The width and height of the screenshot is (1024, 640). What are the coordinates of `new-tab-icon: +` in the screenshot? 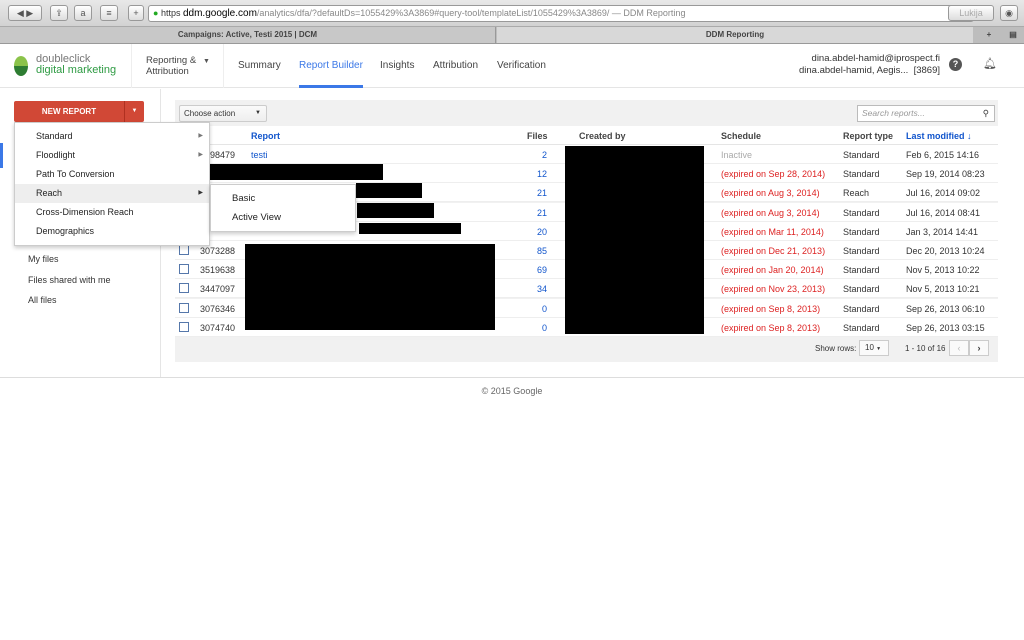 It's located at (989, 35).